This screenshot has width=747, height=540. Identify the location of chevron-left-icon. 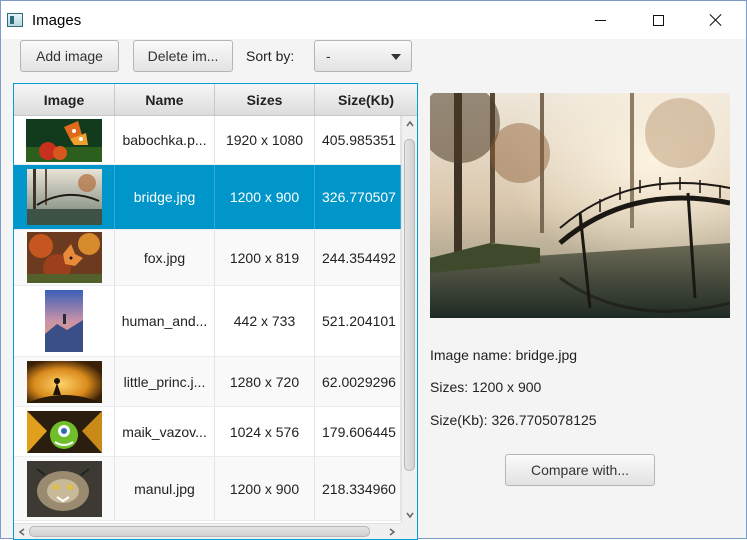
(22, 532).